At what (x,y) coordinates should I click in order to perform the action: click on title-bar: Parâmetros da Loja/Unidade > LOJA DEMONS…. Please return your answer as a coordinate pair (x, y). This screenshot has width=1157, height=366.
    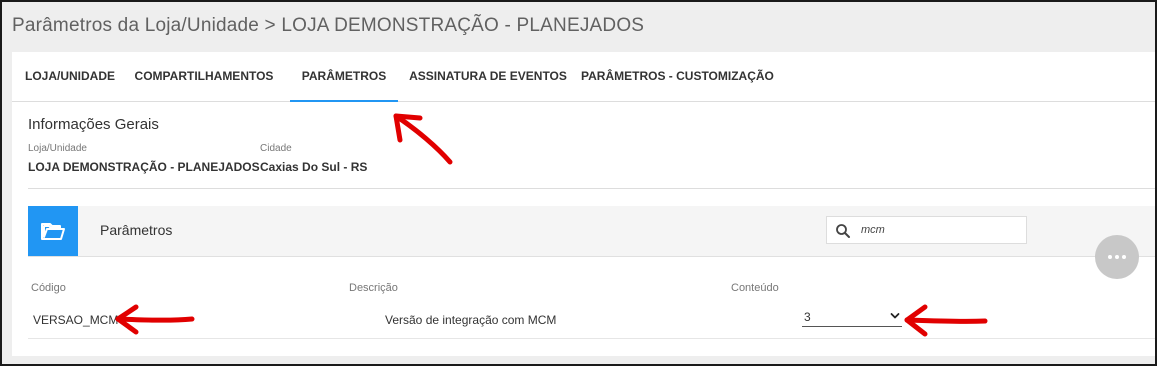
    Looking at the image, I should click on (578, 27).